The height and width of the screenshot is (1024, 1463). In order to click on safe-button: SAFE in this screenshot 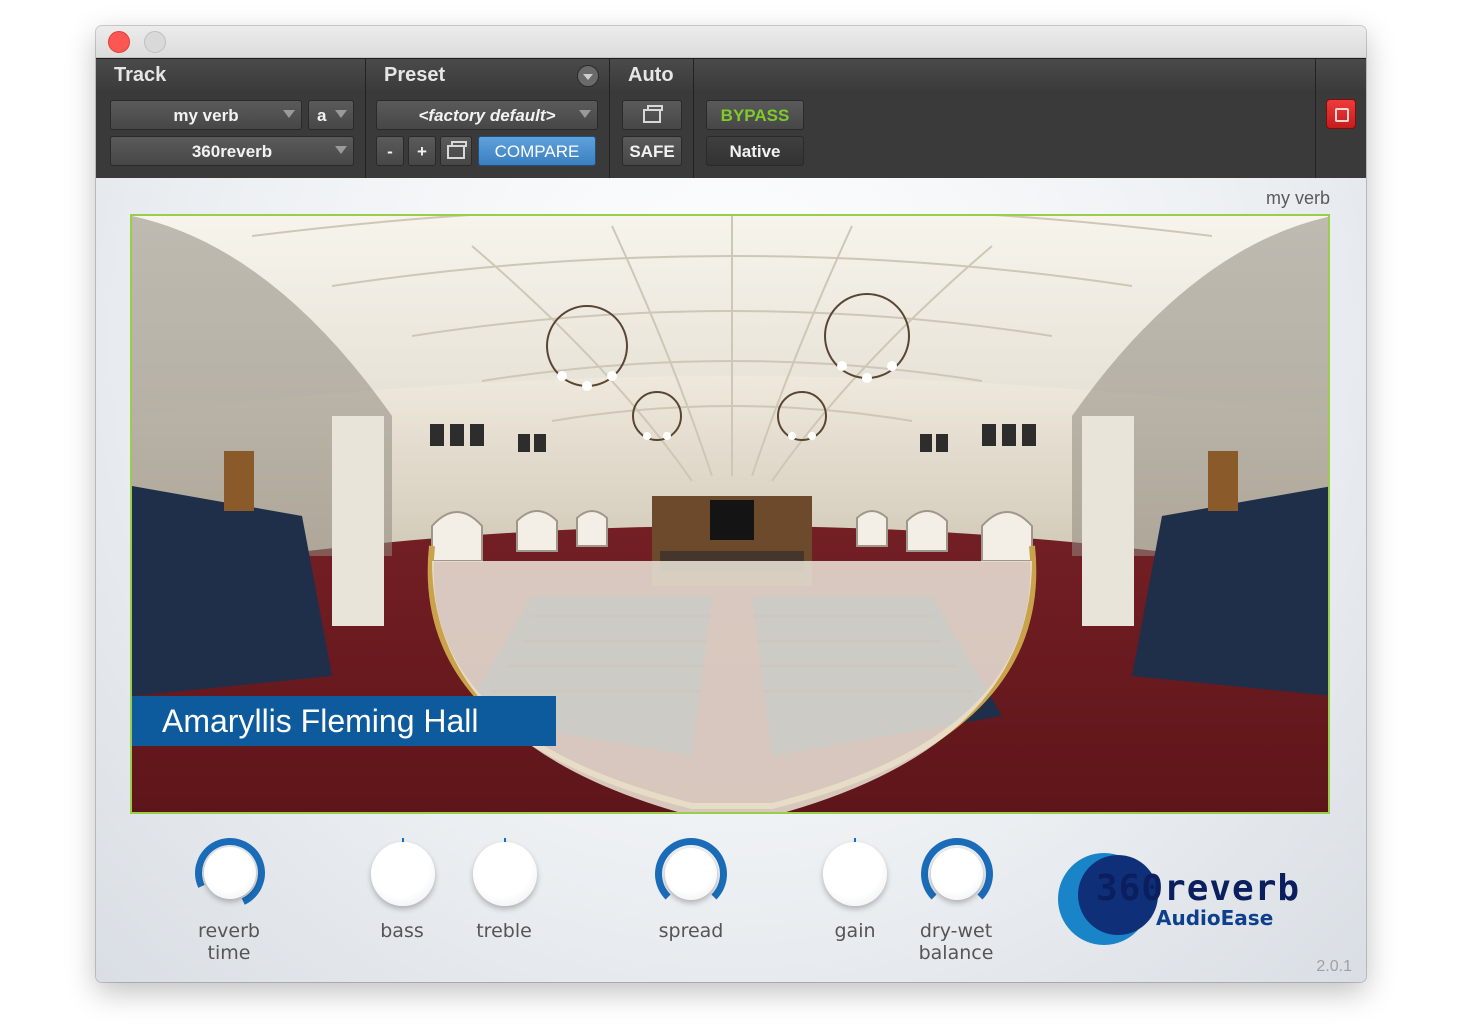, I will do `click(652, 151)`.